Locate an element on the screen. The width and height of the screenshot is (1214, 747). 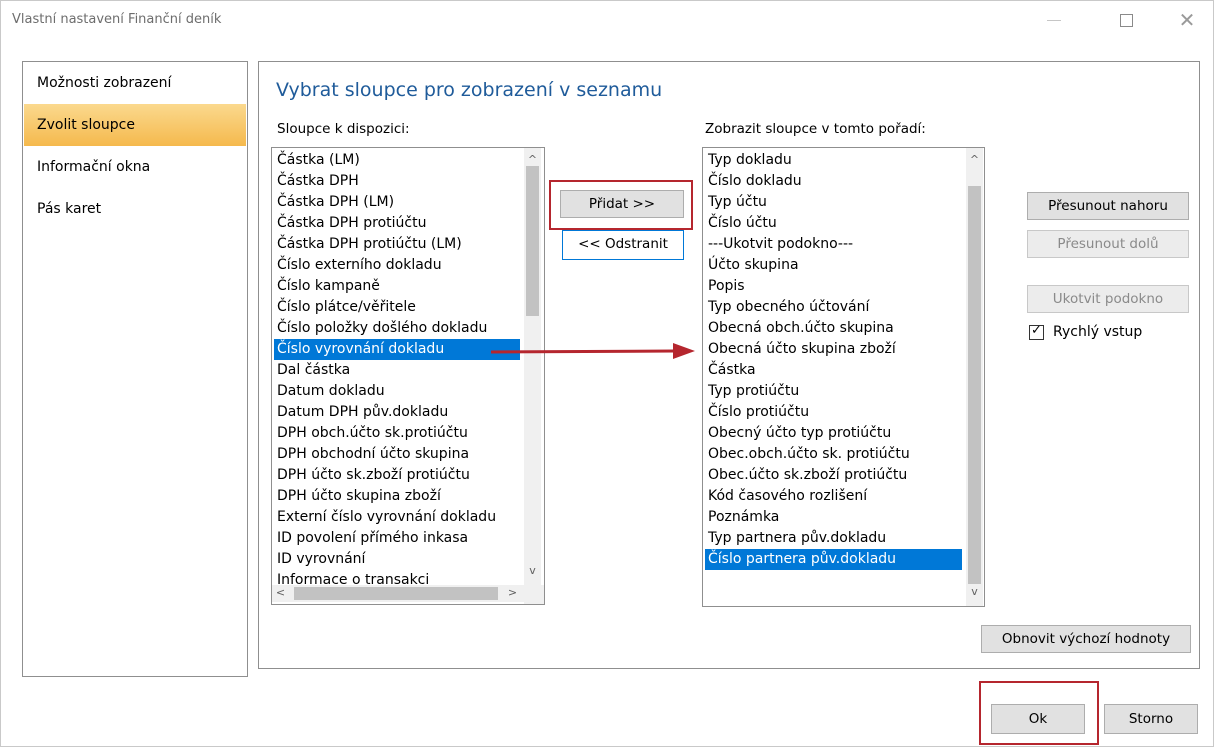
list-item: Datum DPH pův.dokladu is located at coordinates (397, 412).